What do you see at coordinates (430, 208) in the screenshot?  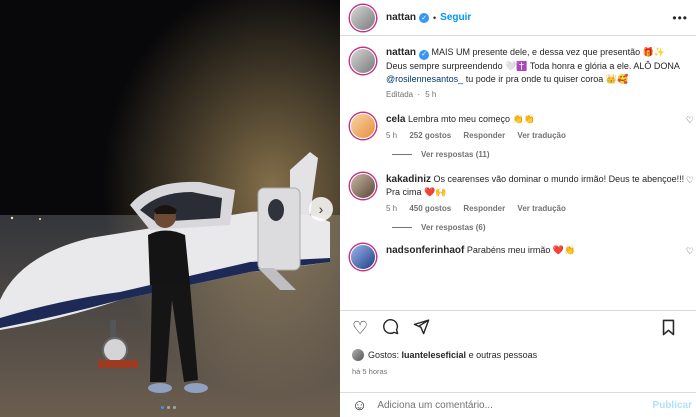 I see `comment-likes: 450 gostos` at bounding box center [430, 208].